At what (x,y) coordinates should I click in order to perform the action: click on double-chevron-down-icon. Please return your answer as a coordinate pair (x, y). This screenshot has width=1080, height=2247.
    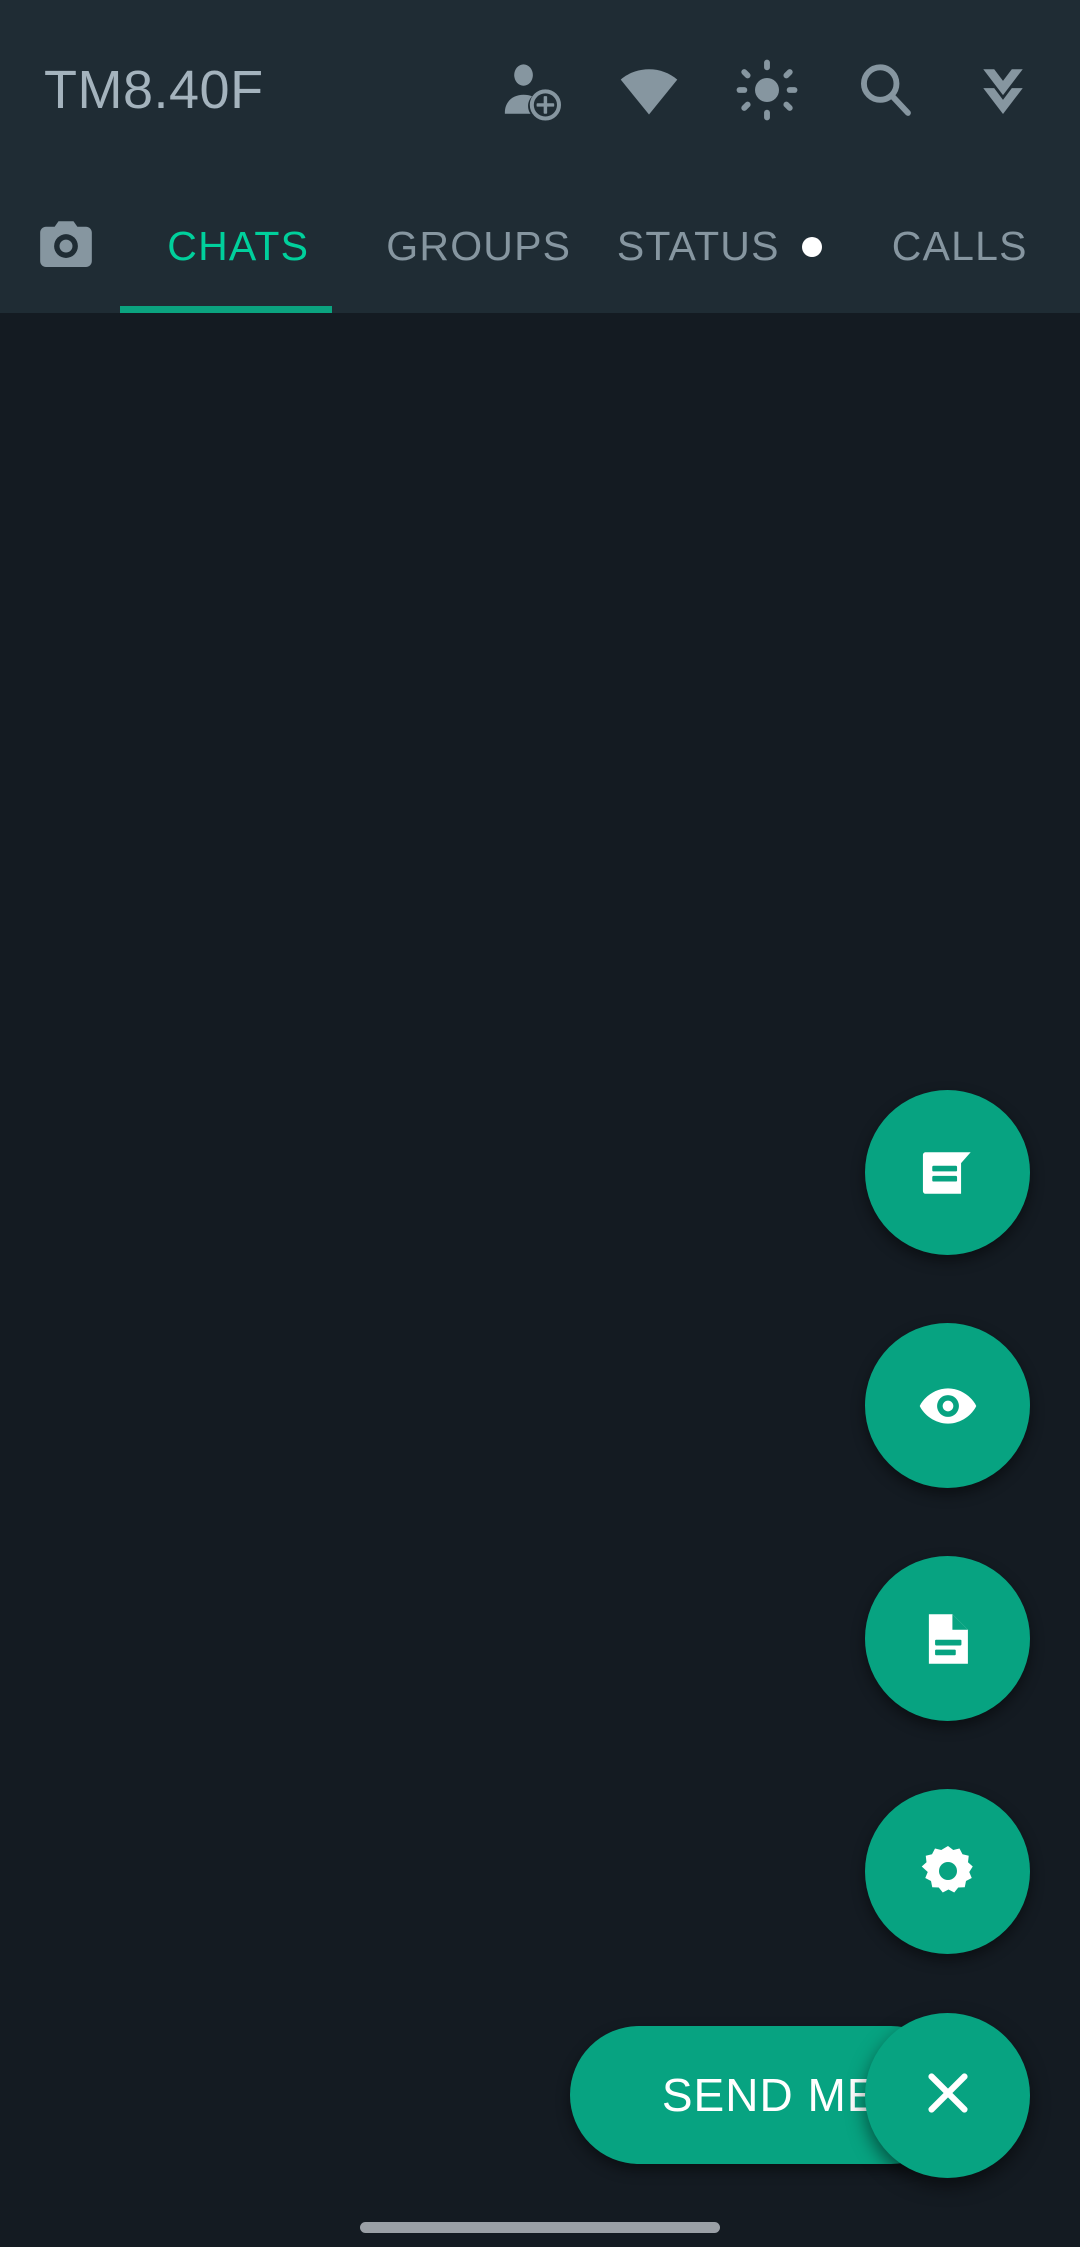
    Looking at the image, I should click on (1003, 90).